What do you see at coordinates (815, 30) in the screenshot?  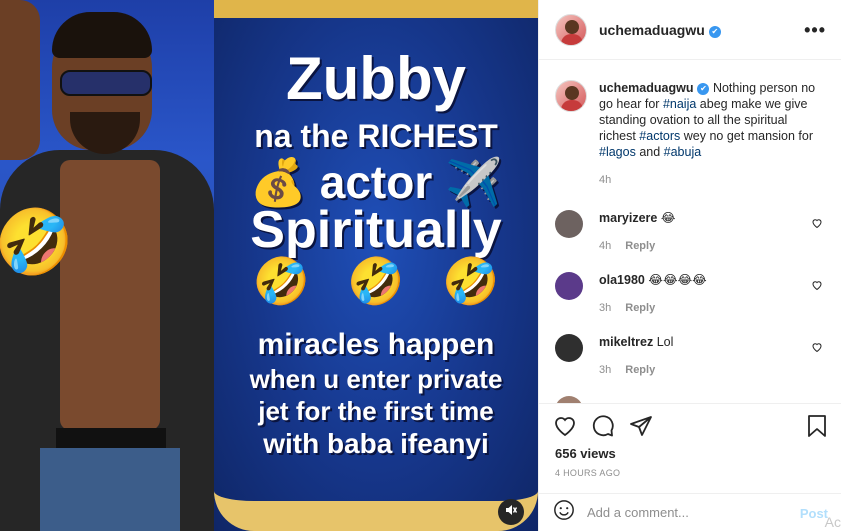 I see `more-options-icon: •••` at bounding box center [815, 30].